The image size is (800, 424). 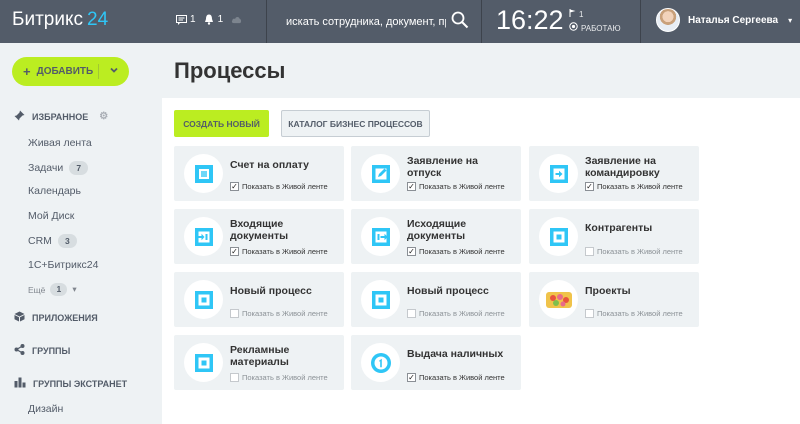 I want to click on process-card-title: Заявление на отпуск, so click(x=442, y=167).